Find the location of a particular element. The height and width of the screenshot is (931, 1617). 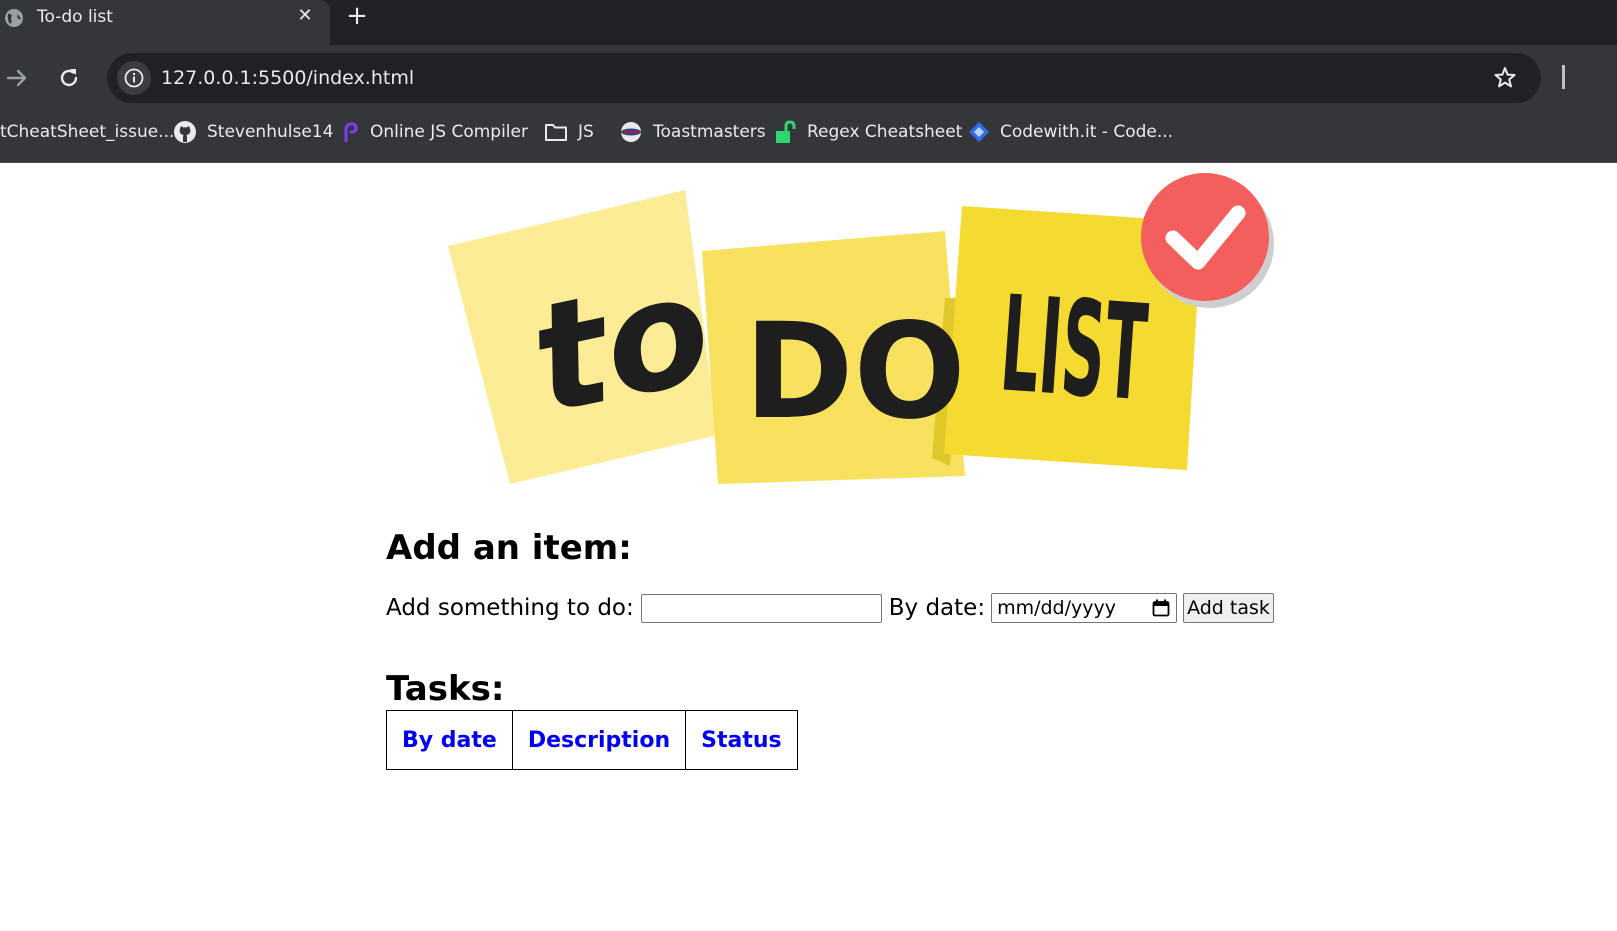

bookmark-label: Regex Cheatsheet is located at coordinates (885, 132).